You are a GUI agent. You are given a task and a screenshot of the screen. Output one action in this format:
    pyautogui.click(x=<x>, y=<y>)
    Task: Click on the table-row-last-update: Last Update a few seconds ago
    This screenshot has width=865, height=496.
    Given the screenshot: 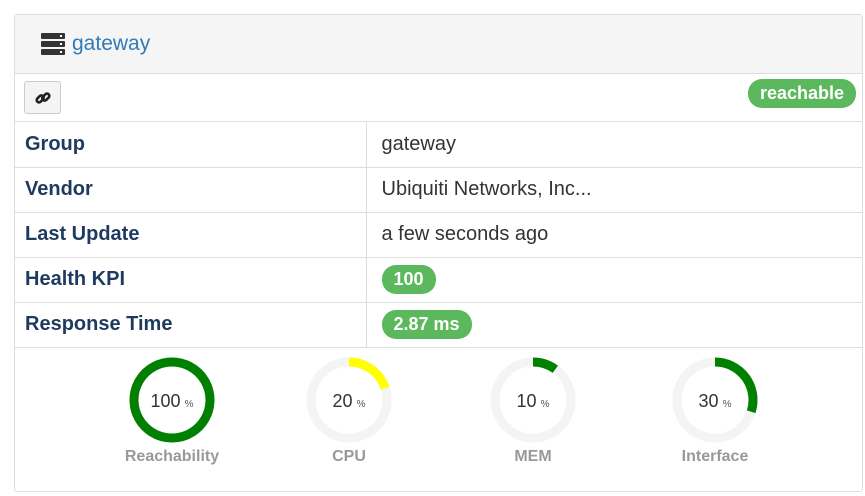 What is the action you would take?
    pyautogui.click(x=438, y=235)
    